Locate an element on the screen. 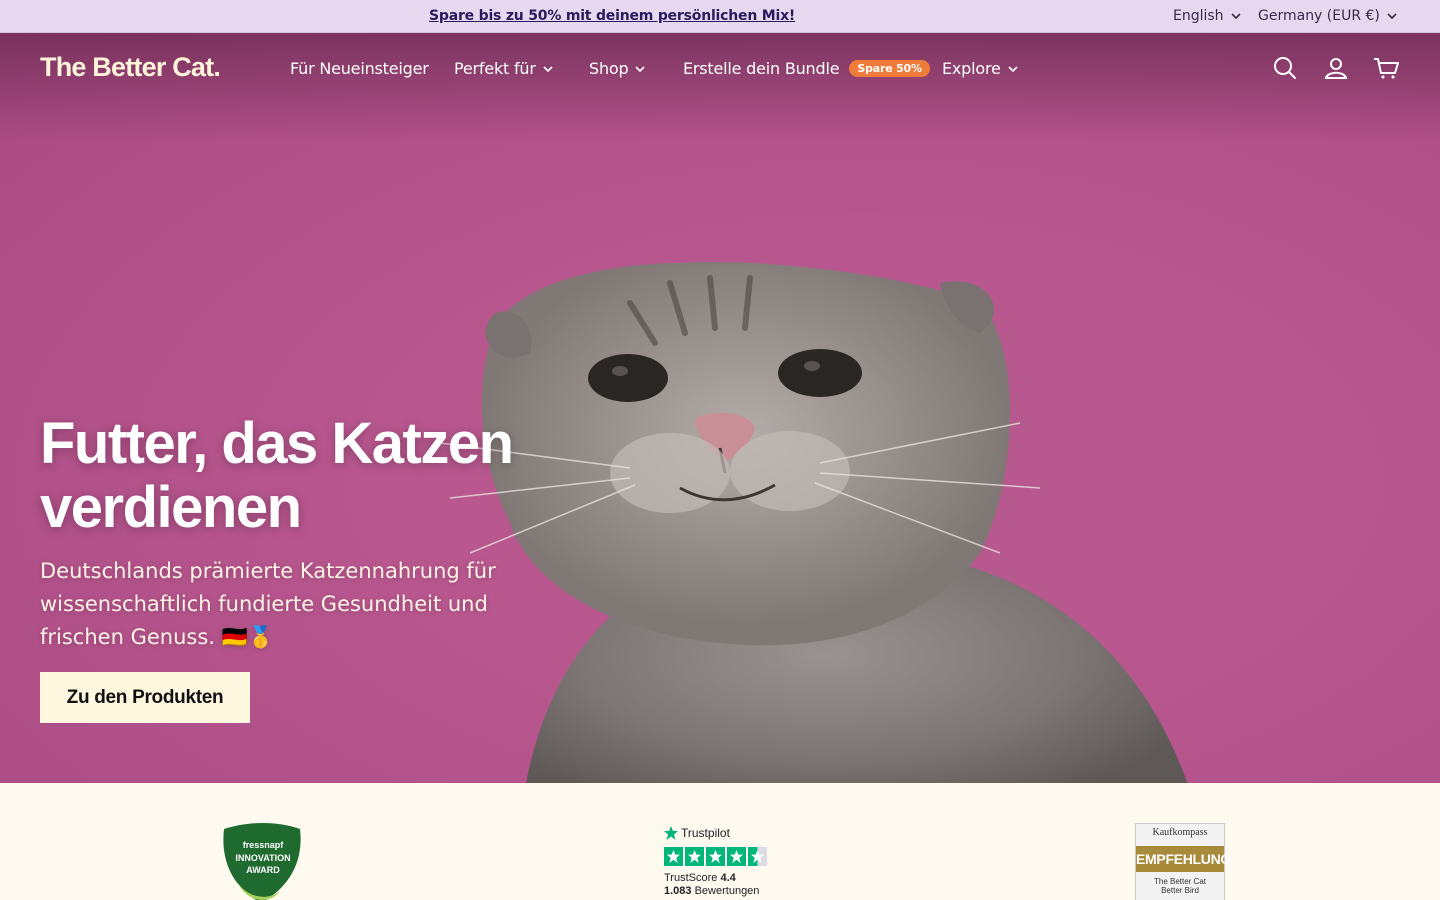  nav-label: Explore is located at coordinates (971, 68).